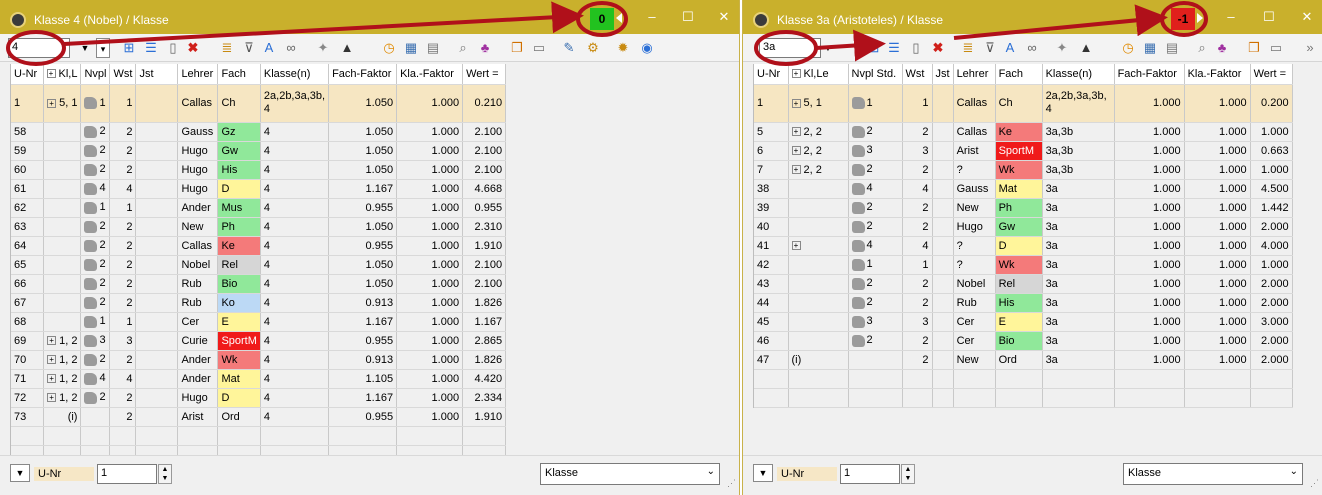 Image resolution: width=1322 pixels, height=495 pixels. Describe the element at coordinates (259, 398) in the screenshot. I see `table-row: 72 +1, 2 2 2 Hugo D 4 1.167 1.000 2.334` at that location.